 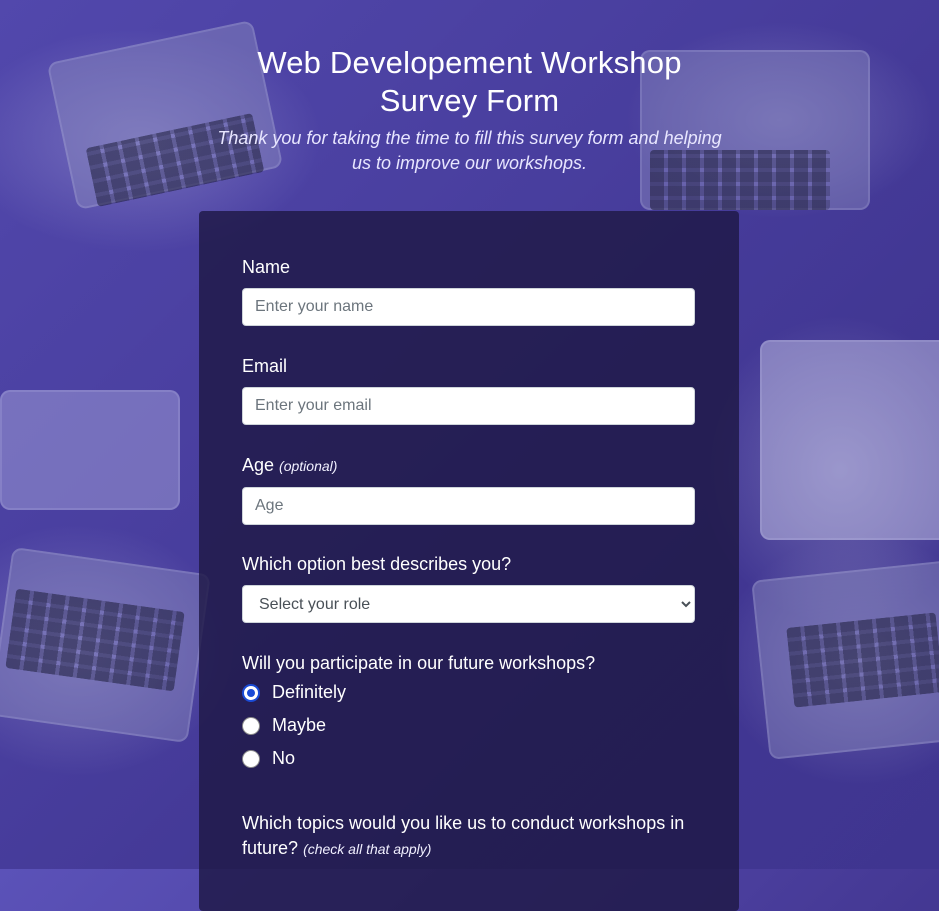 I want to click on email-field-group: Email, so click(x=468, y=390).